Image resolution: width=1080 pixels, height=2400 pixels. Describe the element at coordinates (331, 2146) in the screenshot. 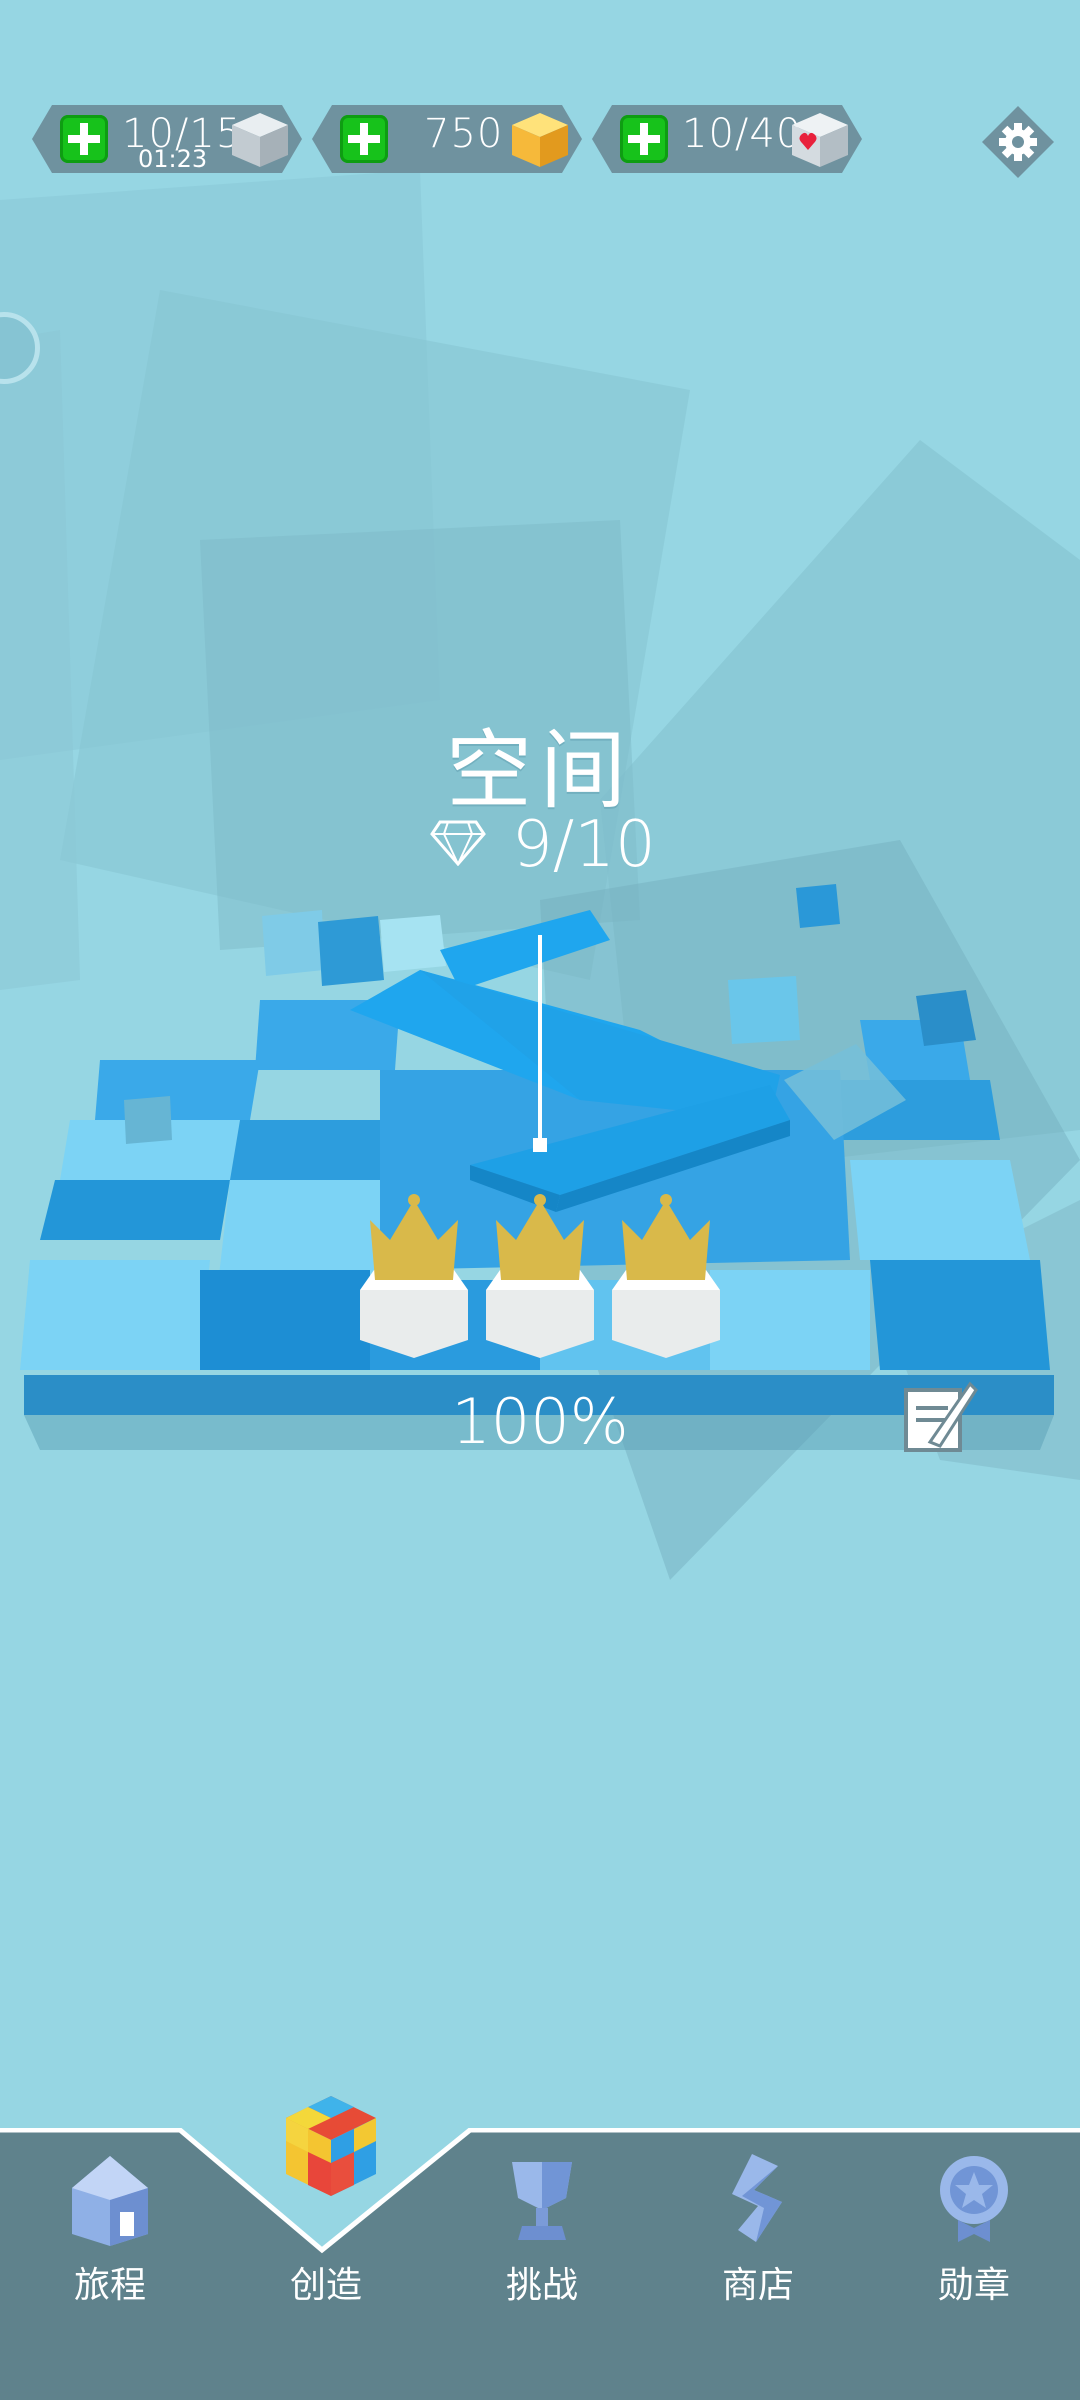

I see `rubik-cube-icon` at that location.